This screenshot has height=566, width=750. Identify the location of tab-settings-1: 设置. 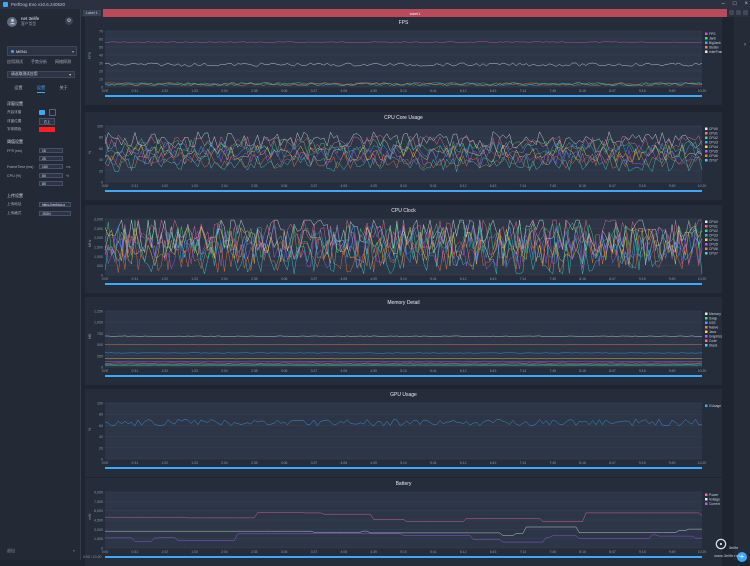
(18, 89).